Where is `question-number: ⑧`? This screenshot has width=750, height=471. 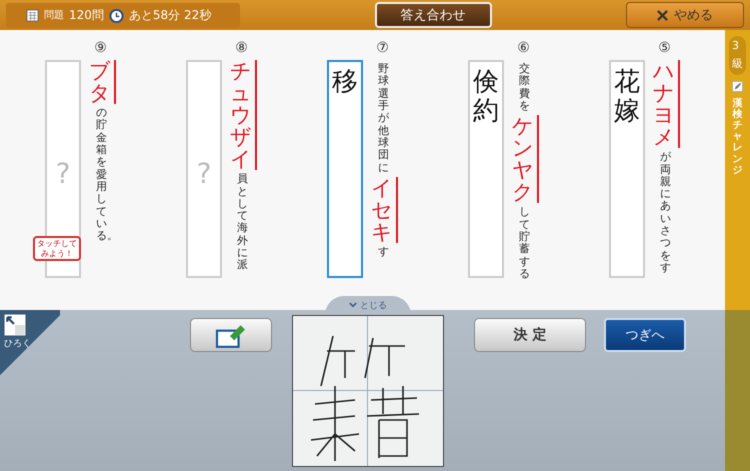
question-number: ⑧ is located at coordinates (241, 48).